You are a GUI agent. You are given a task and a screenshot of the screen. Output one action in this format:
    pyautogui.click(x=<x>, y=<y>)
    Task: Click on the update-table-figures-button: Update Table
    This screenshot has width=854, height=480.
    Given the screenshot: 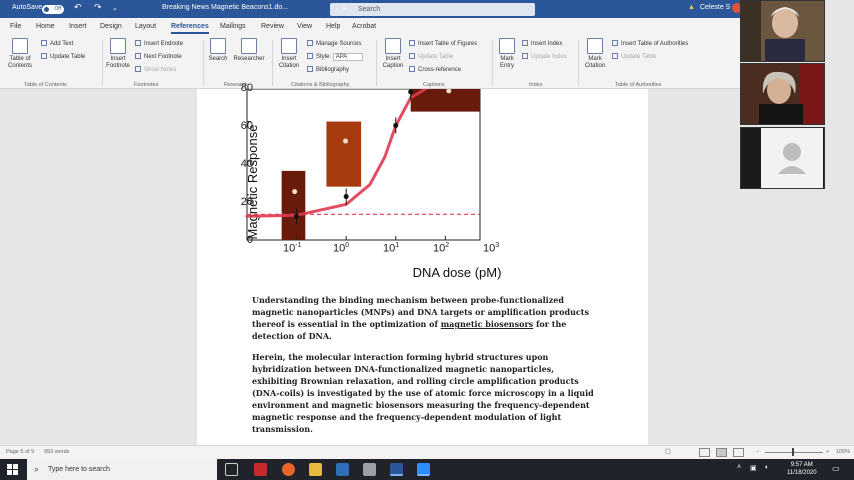 What is the action you would take?
    pyautogui.click(x=431, y=56)
    